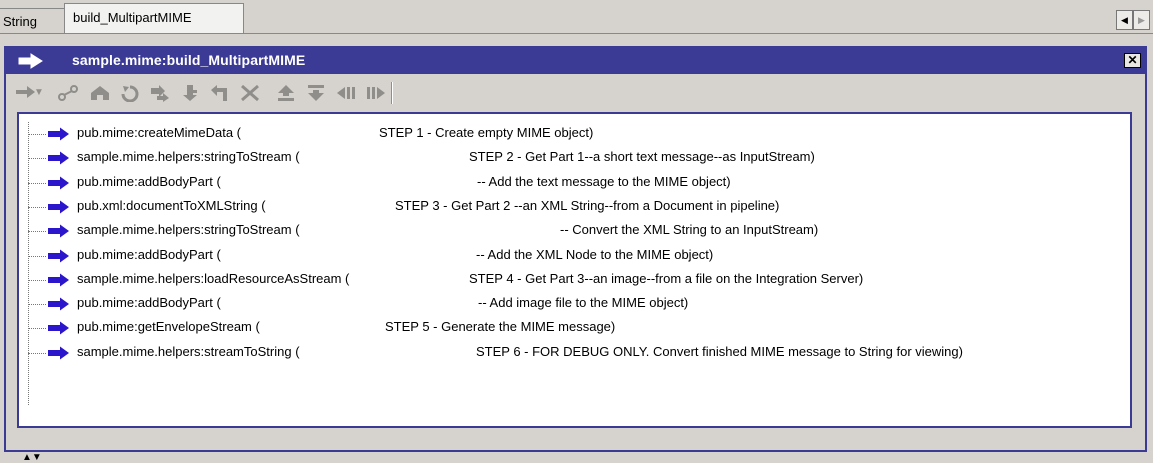  What do you see at coordinates (595, 254) in the screenshot?
I see `step-comment: -- Add the XML Node to the MIME object)` at bounding box center [595, 254].